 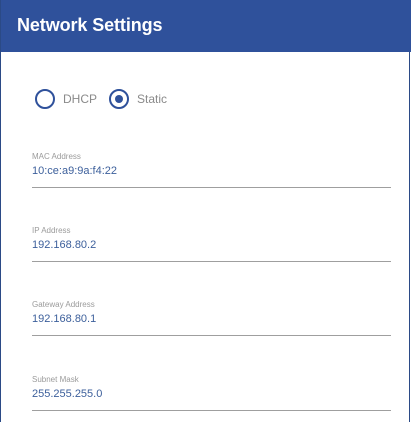 What do you see at coordinates (64, 245) in the screenshot?
I see `ip-address-value: 192.168.80.2` at bounding box center [64, 245].